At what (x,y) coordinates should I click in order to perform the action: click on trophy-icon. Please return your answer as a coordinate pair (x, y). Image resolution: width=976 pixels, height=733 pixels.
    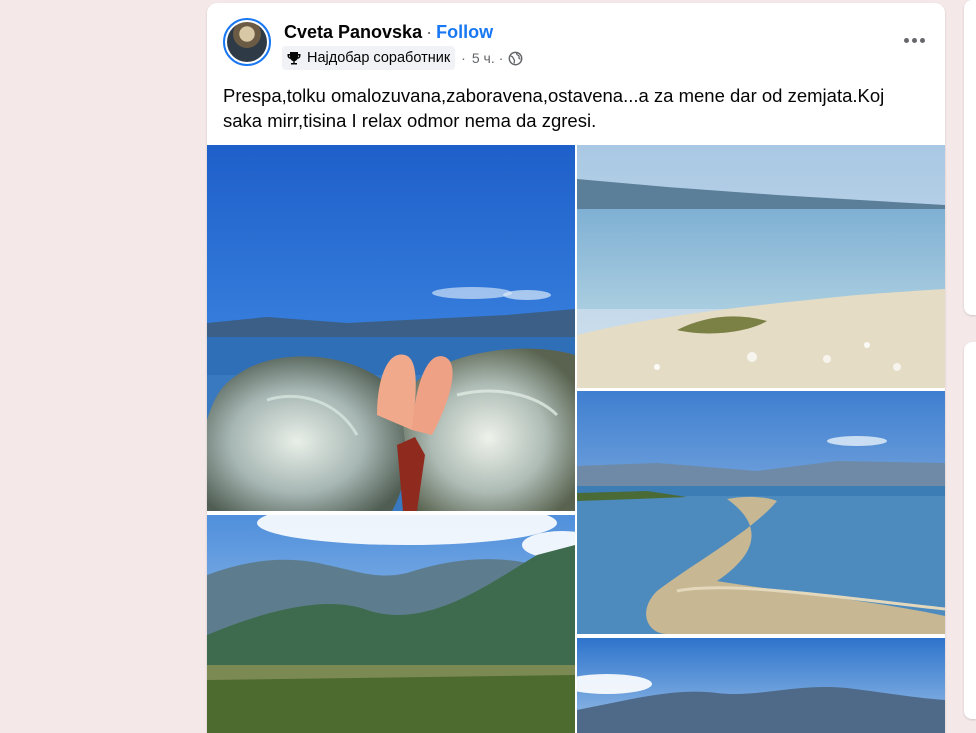
    Looking at the image, I should click on (294, 58).